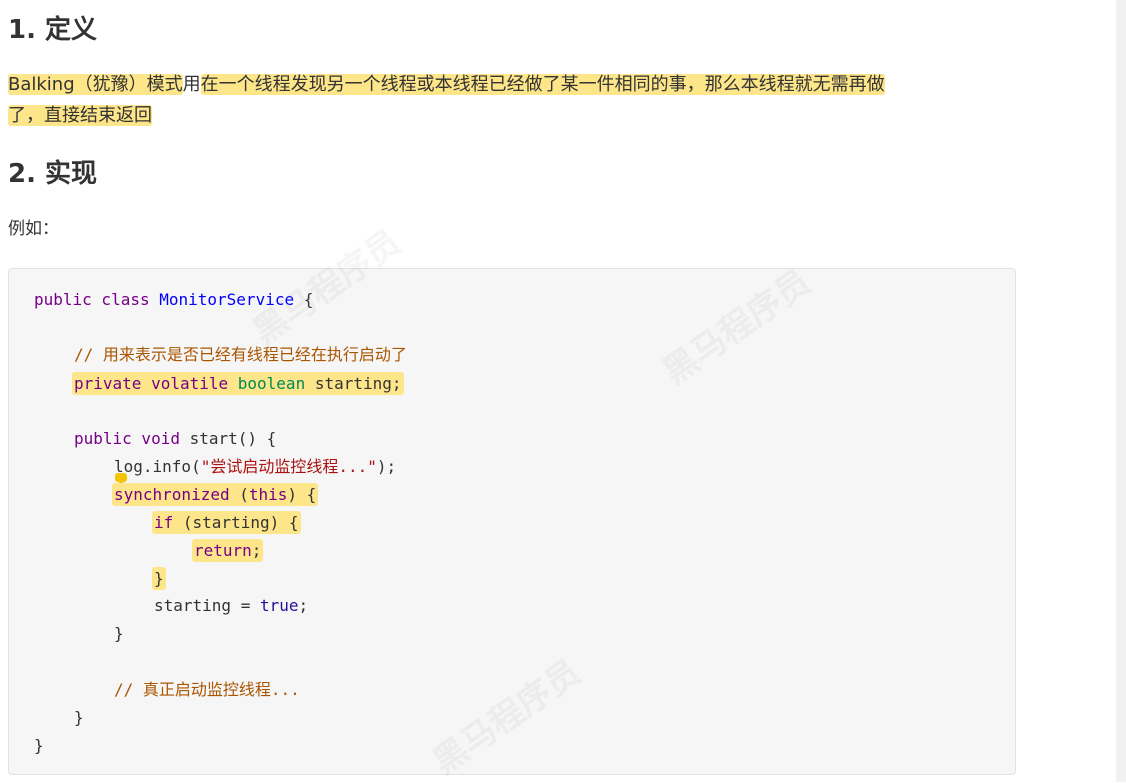 This screenshot has height=783, width=1126. Describe the element at coordinates (1121, 391) in the screenshot. I see `scrollbar` at that location.